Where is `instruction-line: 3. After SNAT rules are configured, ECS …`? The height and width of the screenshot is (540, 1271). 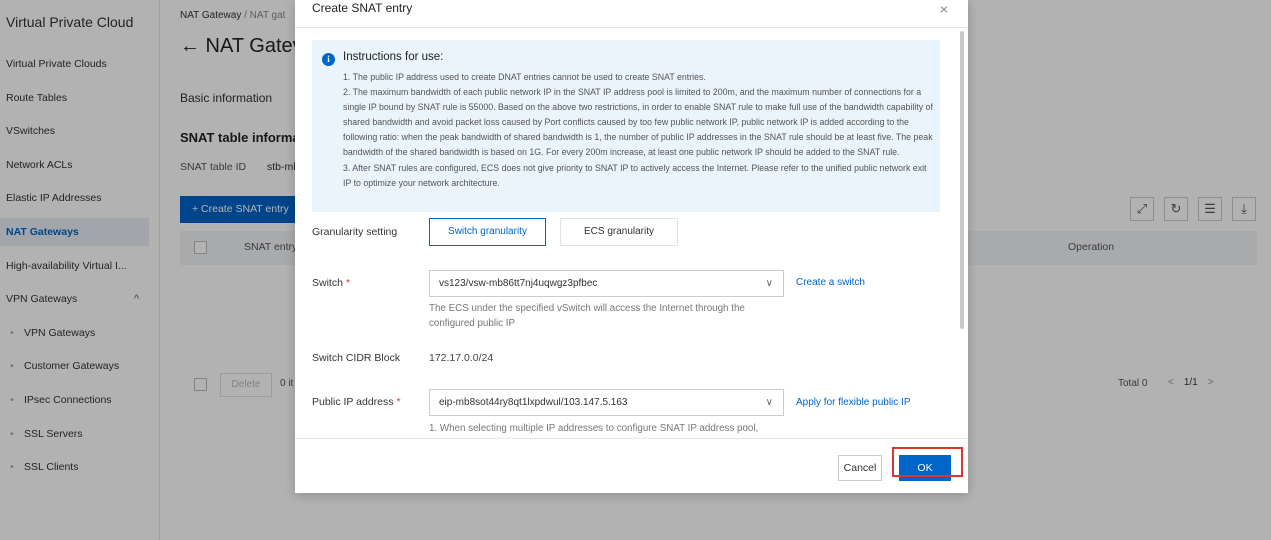 instruction-line: 3. After SNAT rules are configured, ECS … is located at coordinates (635, 175).